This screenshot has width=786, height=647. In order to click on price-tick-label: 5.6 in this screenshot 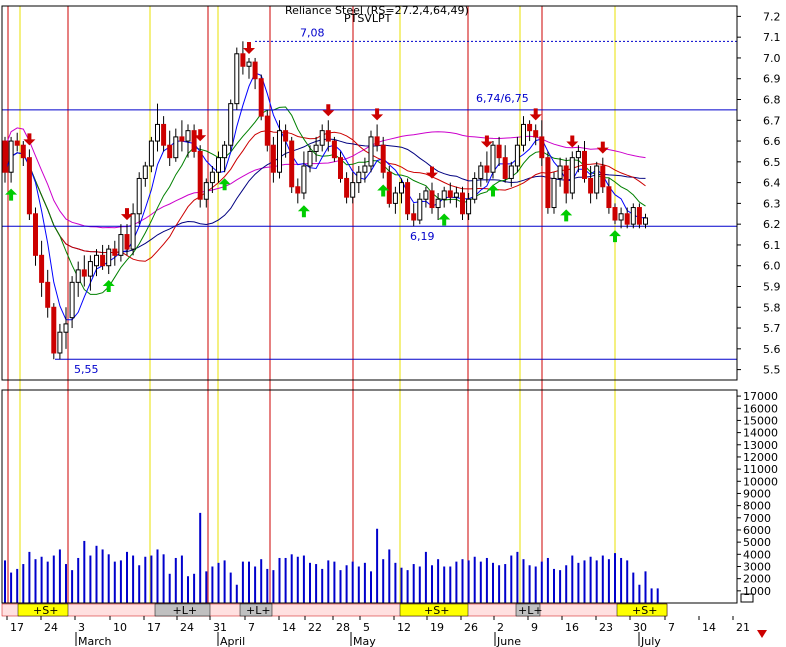, I will do `click(772, 349)`.